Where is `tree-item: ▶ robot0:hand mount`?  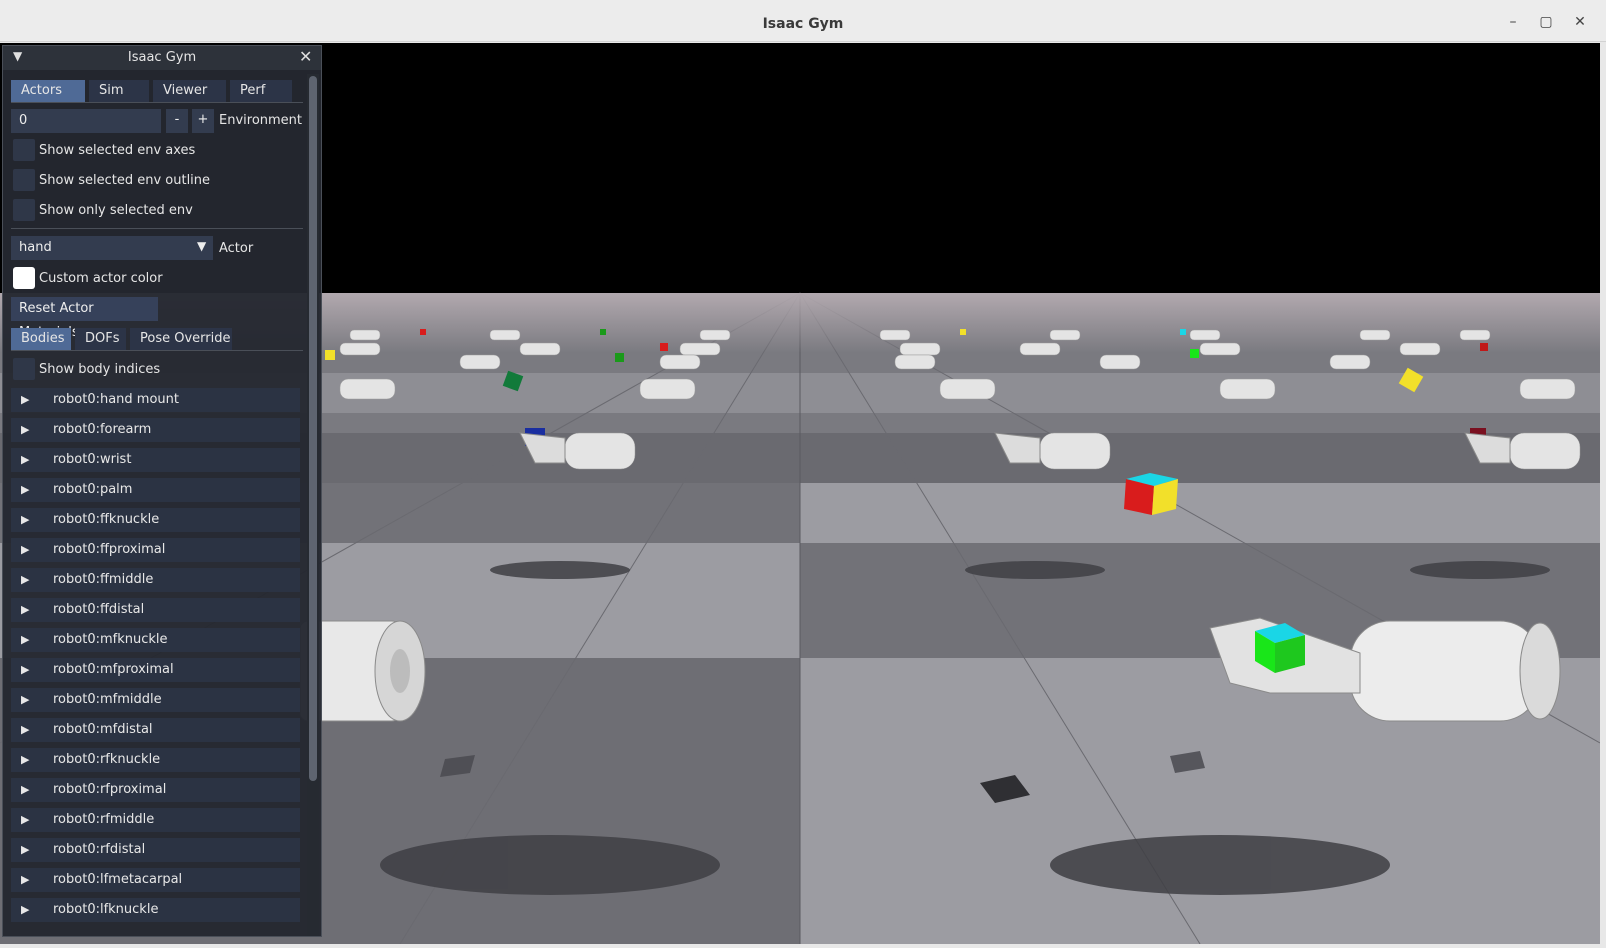 tree-item: ▶ robot0:hand mount is located at coordinates (155, 400).